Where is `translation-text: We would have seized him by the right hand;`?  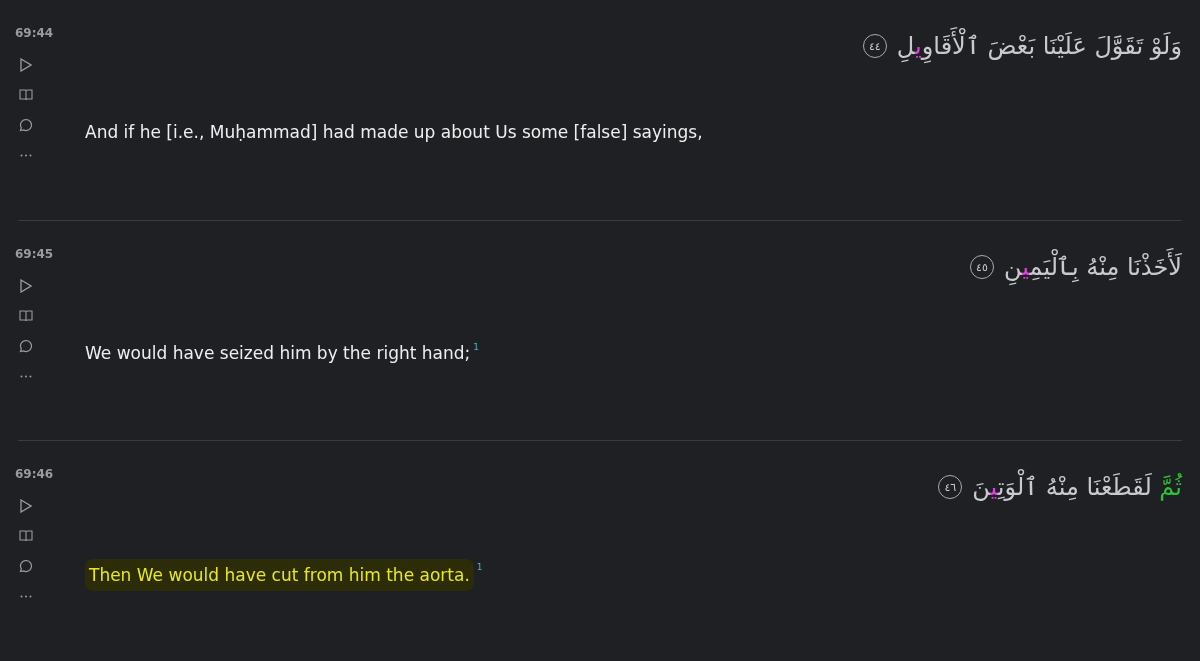
translation-text: We would have seized him by the right hand; is located at coordinates (278, 353).